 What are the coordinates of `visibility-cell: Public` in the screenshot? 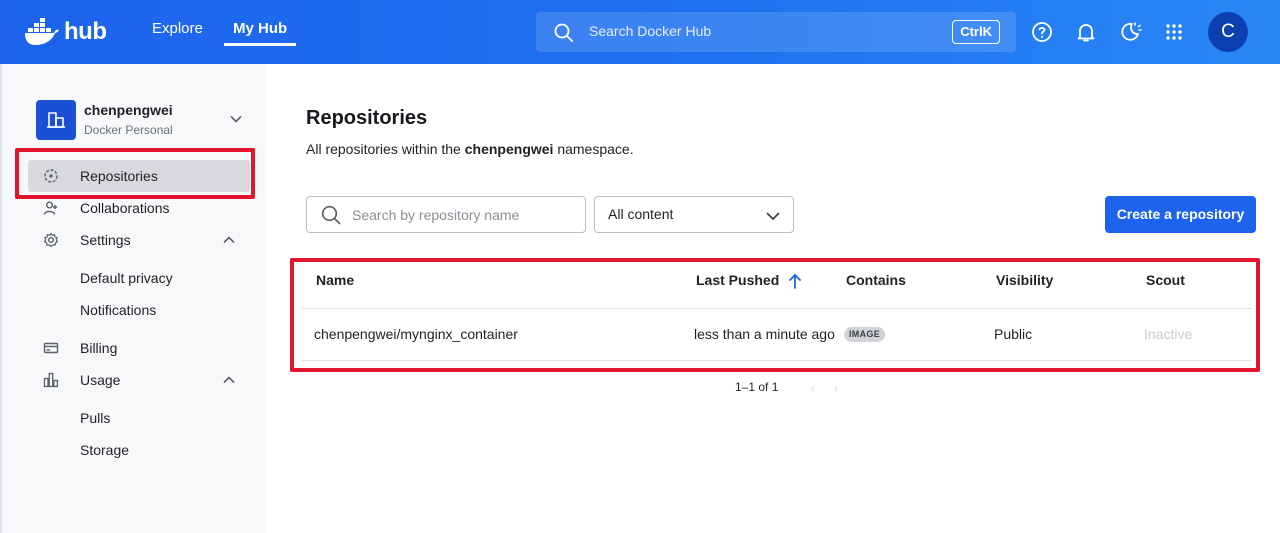 It's located at (1013, 334).